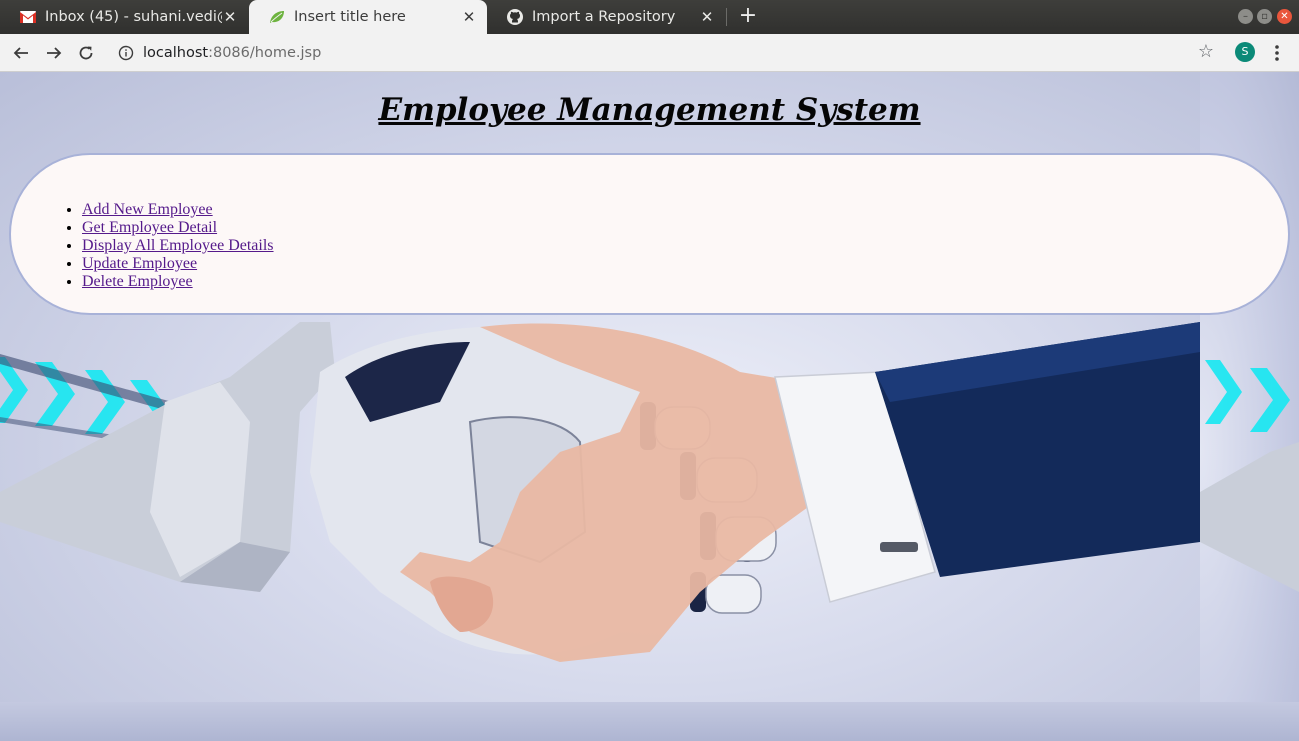 This screenshot has height=741, width=1299. I want to click on back-button, so click(21, 53).